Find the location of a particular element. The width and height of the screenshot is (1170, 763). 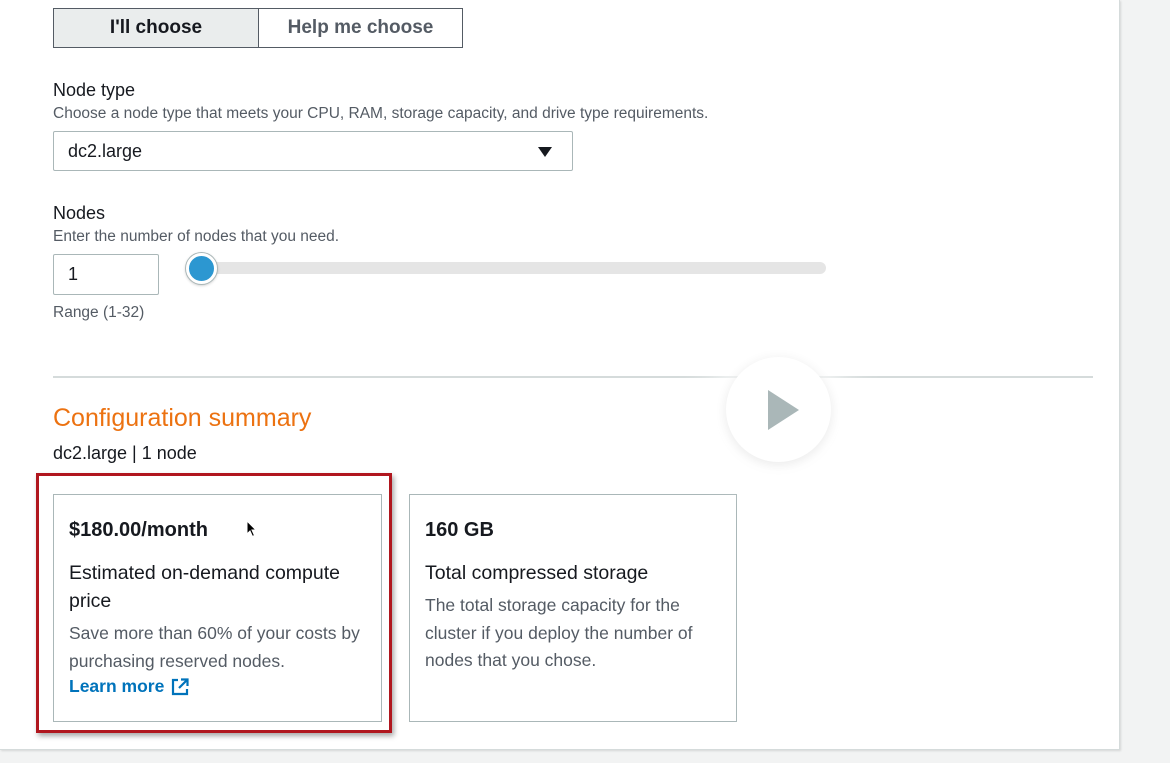

play-button is located at coordinates (778, 409).